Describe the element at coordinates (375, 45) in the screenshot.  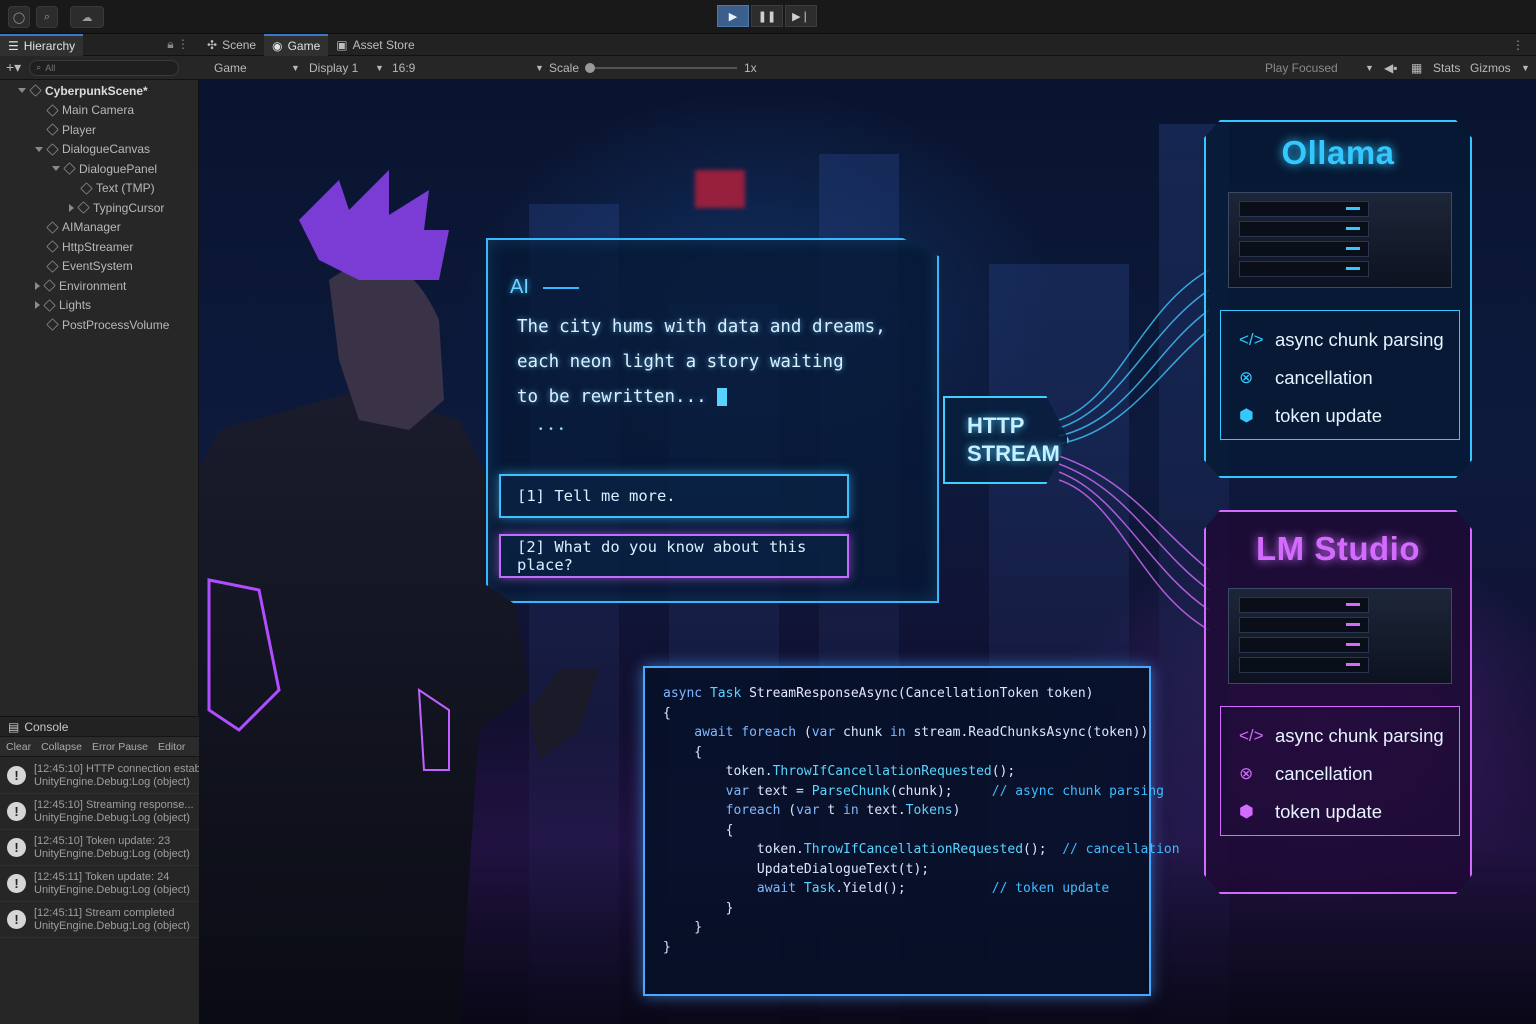
I see `tab-asset-store: ▣ Asset Store` at that location.